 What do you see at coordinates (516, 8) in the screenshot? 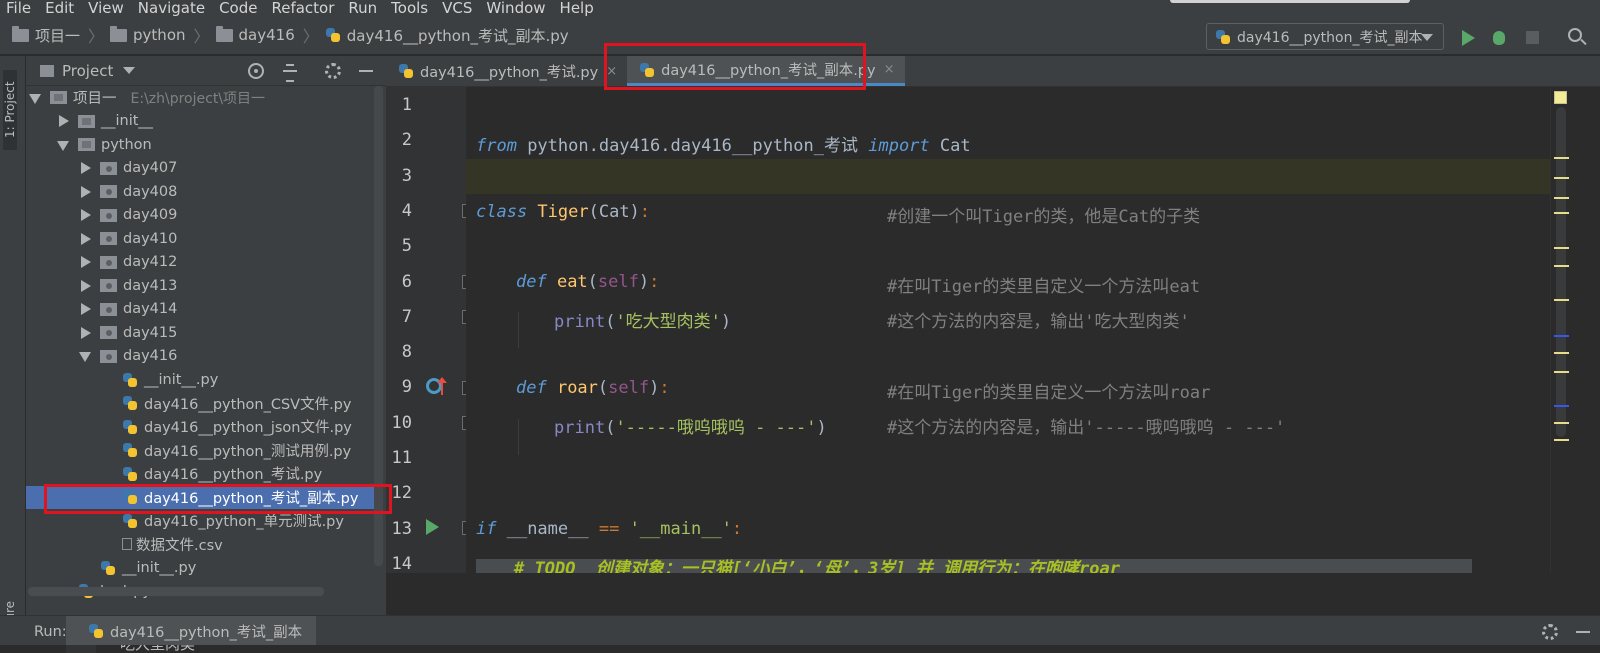
I see `menu-window: Window` at bounding box center [516, 8].